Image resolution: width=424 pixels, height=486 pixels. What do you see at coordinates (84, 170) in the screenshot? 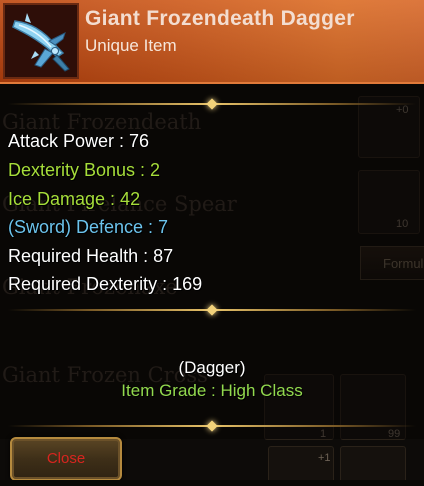
I see `stat-dexterity-bonus: Dexterity Bonus : 2` at bounding box center [84, 170].